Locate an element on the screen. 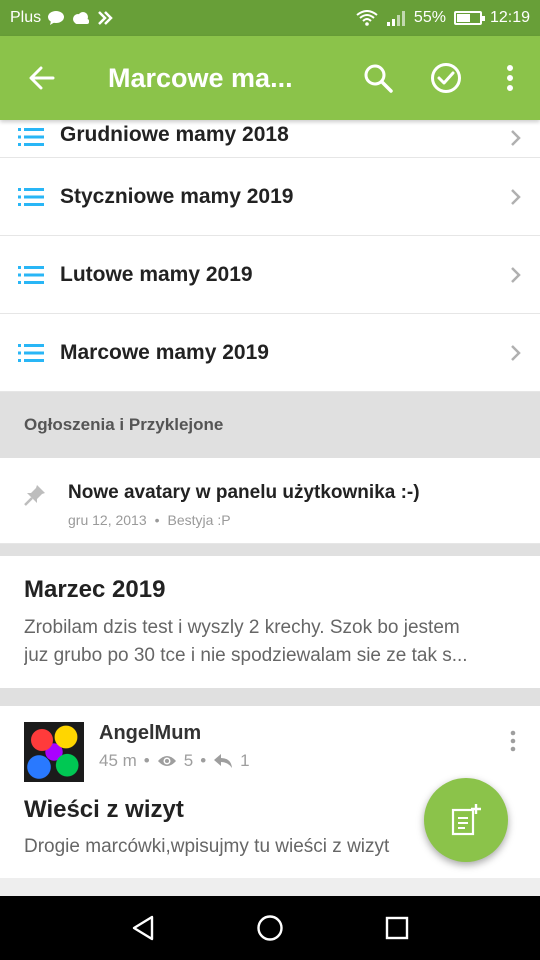 Image resolution: width=540 pixels, height=960 pixels. battery-percent: 55% is located at coordinates (429, 17).